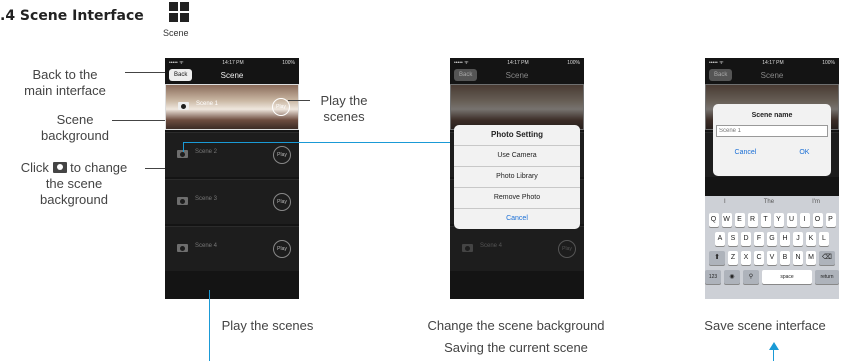  Describe the element at coordinates (99, 167) in the screenshot. I see `annotation-click-suffix: to change` at that location.